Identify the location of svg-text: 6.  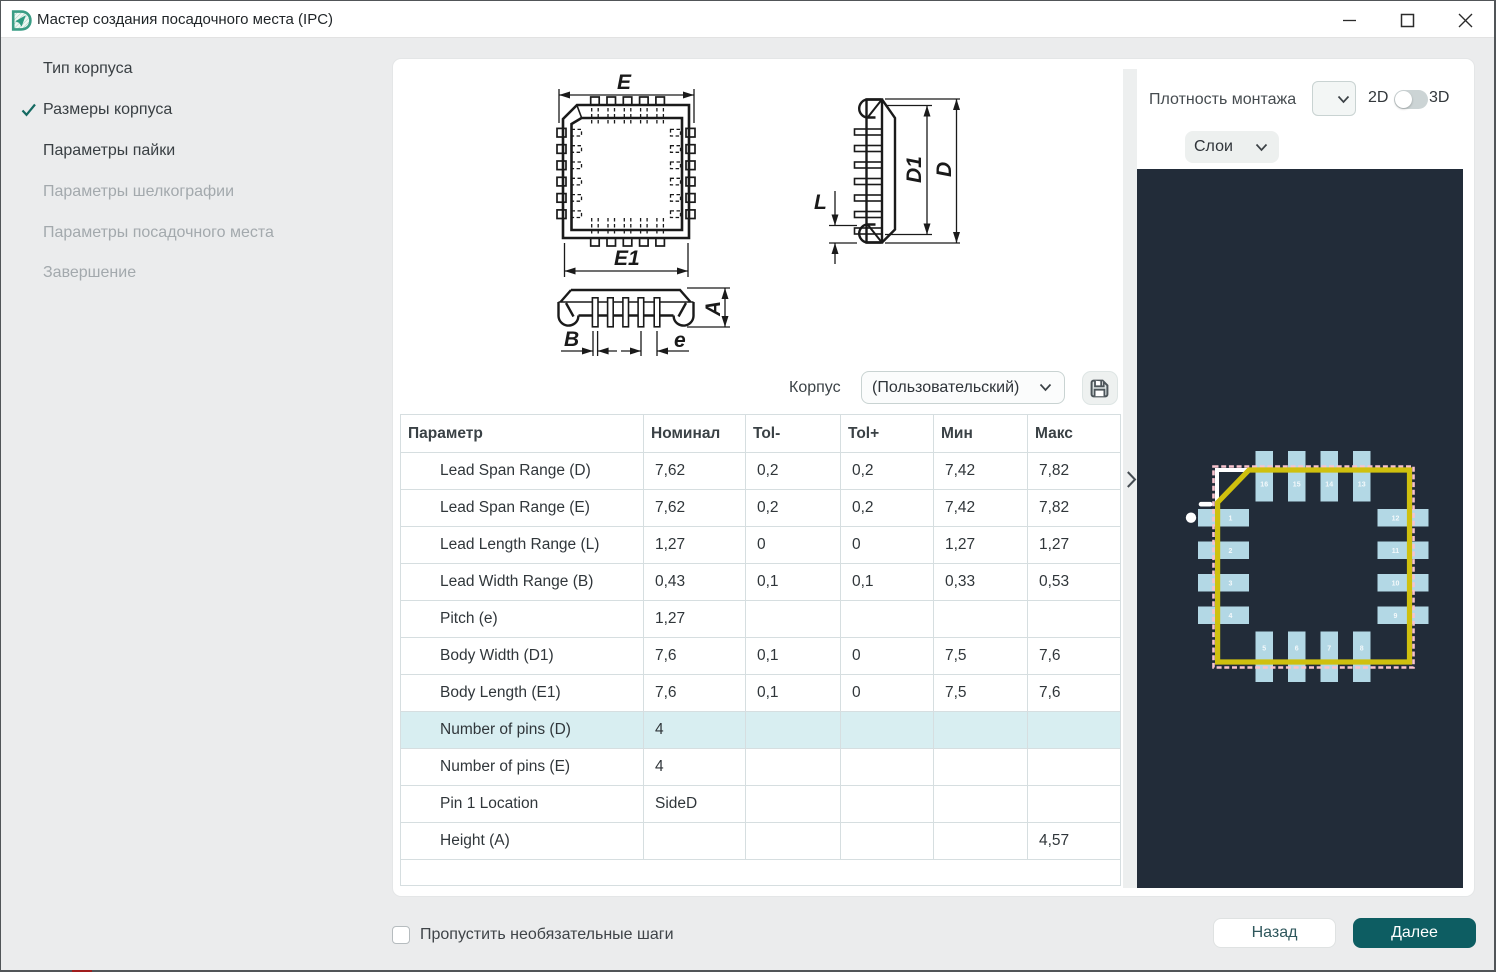
(1297, 649).